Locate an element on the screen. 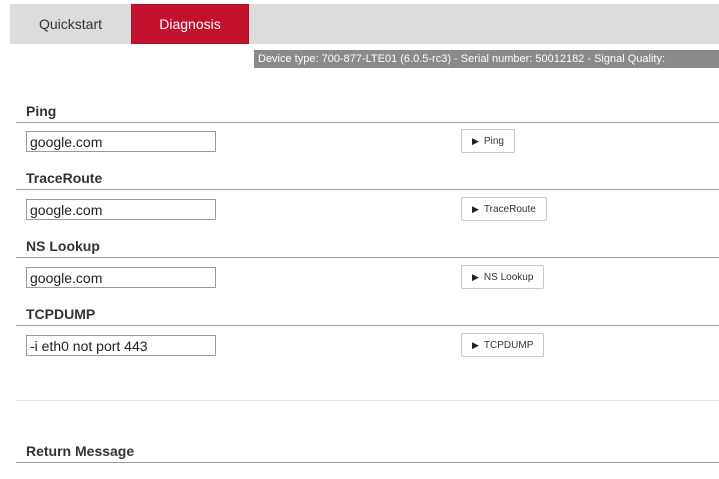 Image resolution: width=719 pixels, height=479 pixels. return-message-title: Return Message is located at coordinates (367, 451).